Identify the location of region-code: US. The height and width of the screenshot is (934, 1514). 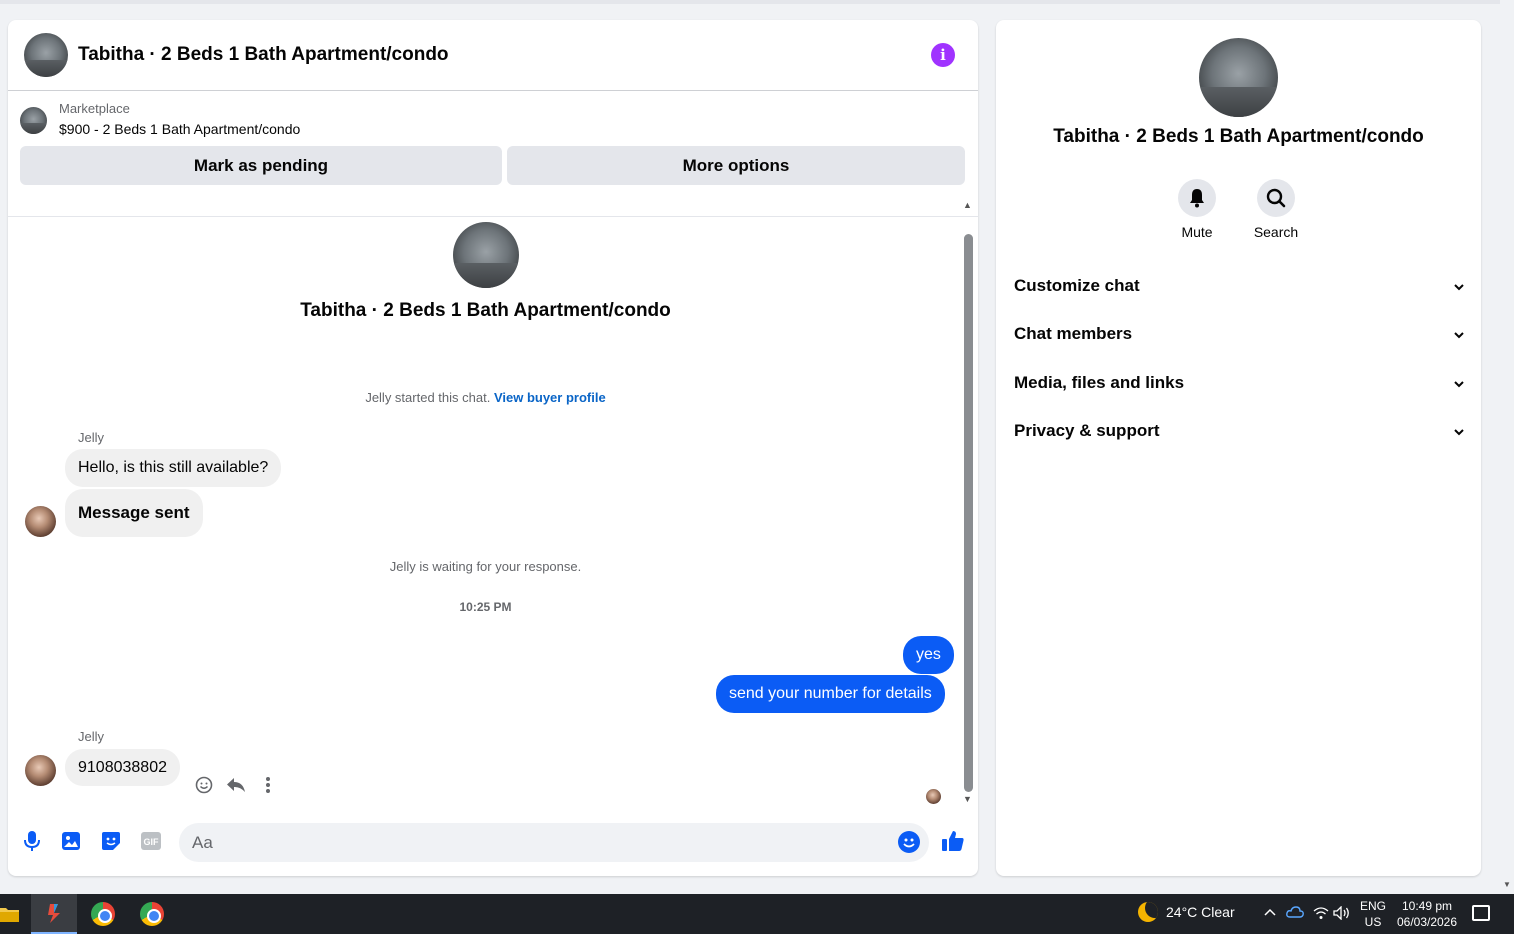
(1373, 922).